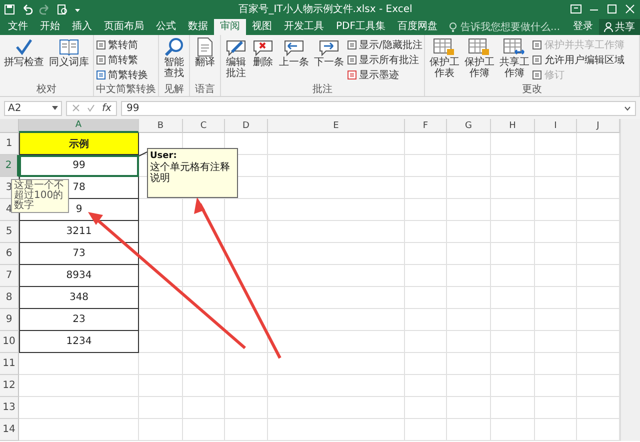  What do you see at coordinates (55, 108) in the screenshot?
I see `caret-icon` at bounding box center [55, 108].